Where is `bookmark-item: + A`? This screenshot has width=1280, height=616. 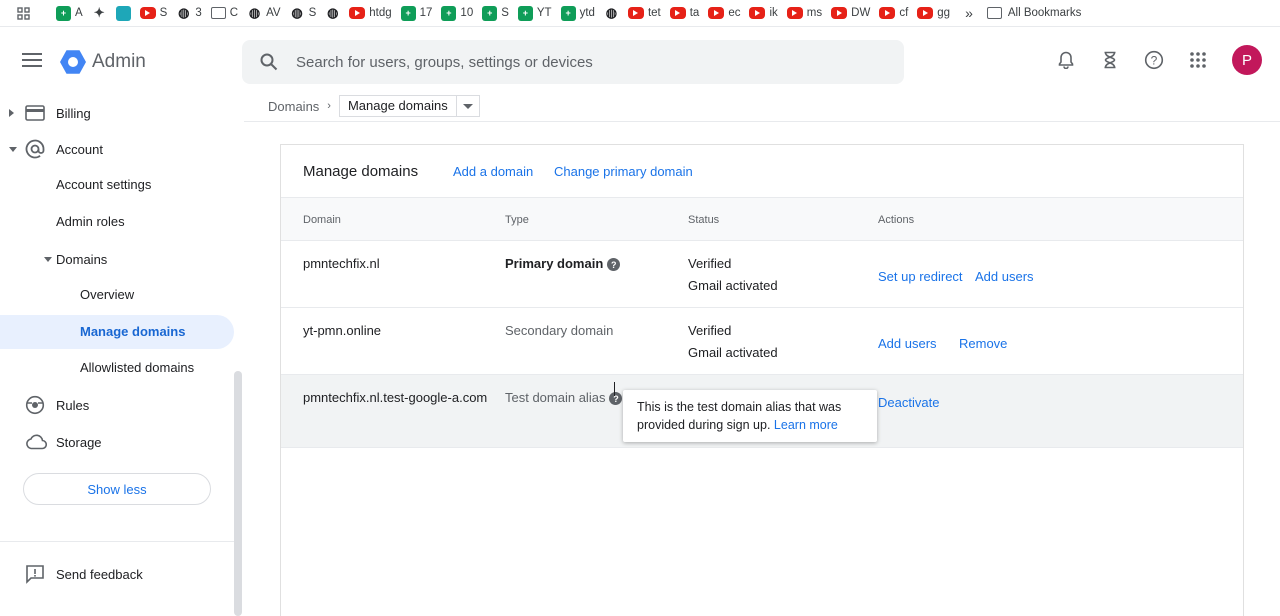
bookmark-item: + A is located at coordinates (69, 13).